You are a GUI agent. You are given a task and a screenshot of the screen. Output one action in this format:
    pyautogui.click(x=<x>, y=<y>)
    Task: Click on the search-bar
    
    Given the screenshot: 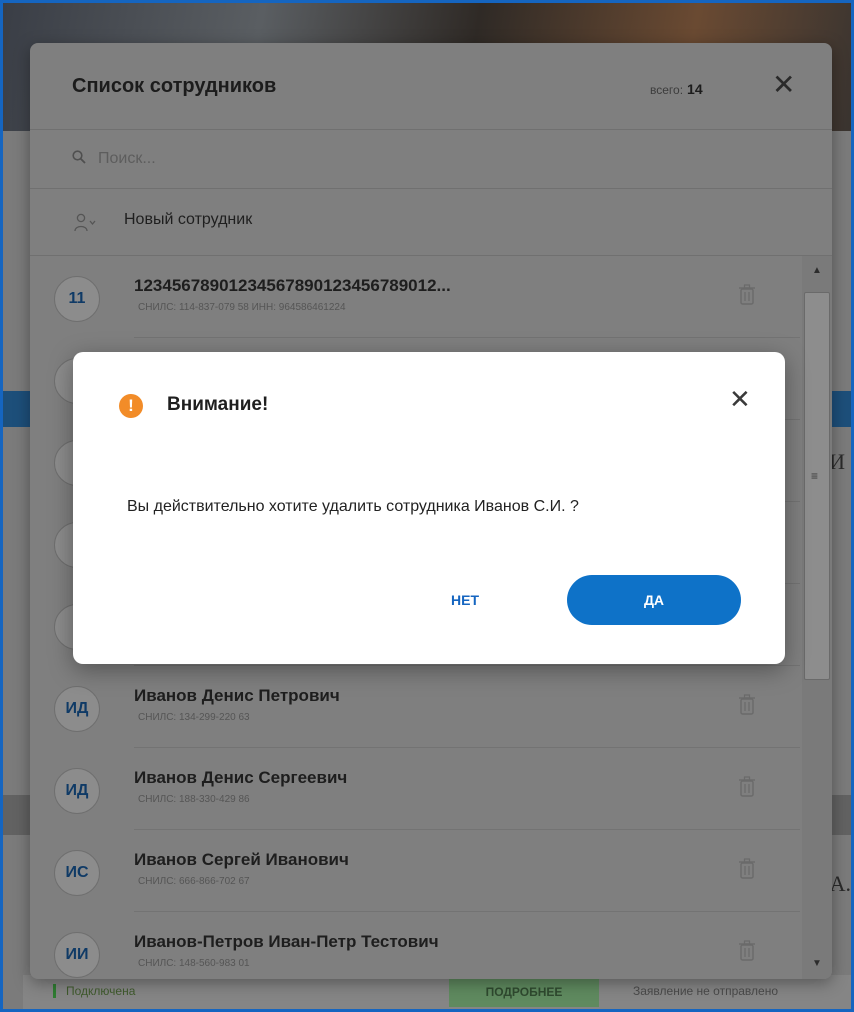 What is the action you would take?
    pyautogui.click(x=431, y=159)
    